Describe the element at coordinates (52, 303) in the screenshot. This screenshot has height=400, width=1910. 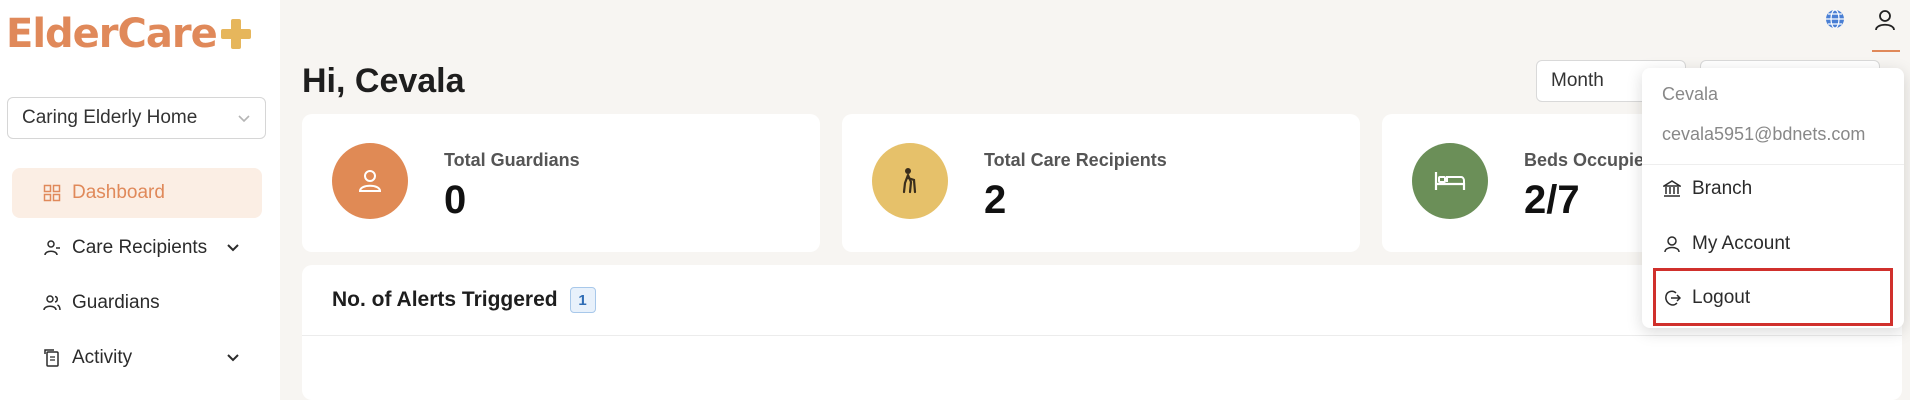
I see `guardians-icon` at that location.